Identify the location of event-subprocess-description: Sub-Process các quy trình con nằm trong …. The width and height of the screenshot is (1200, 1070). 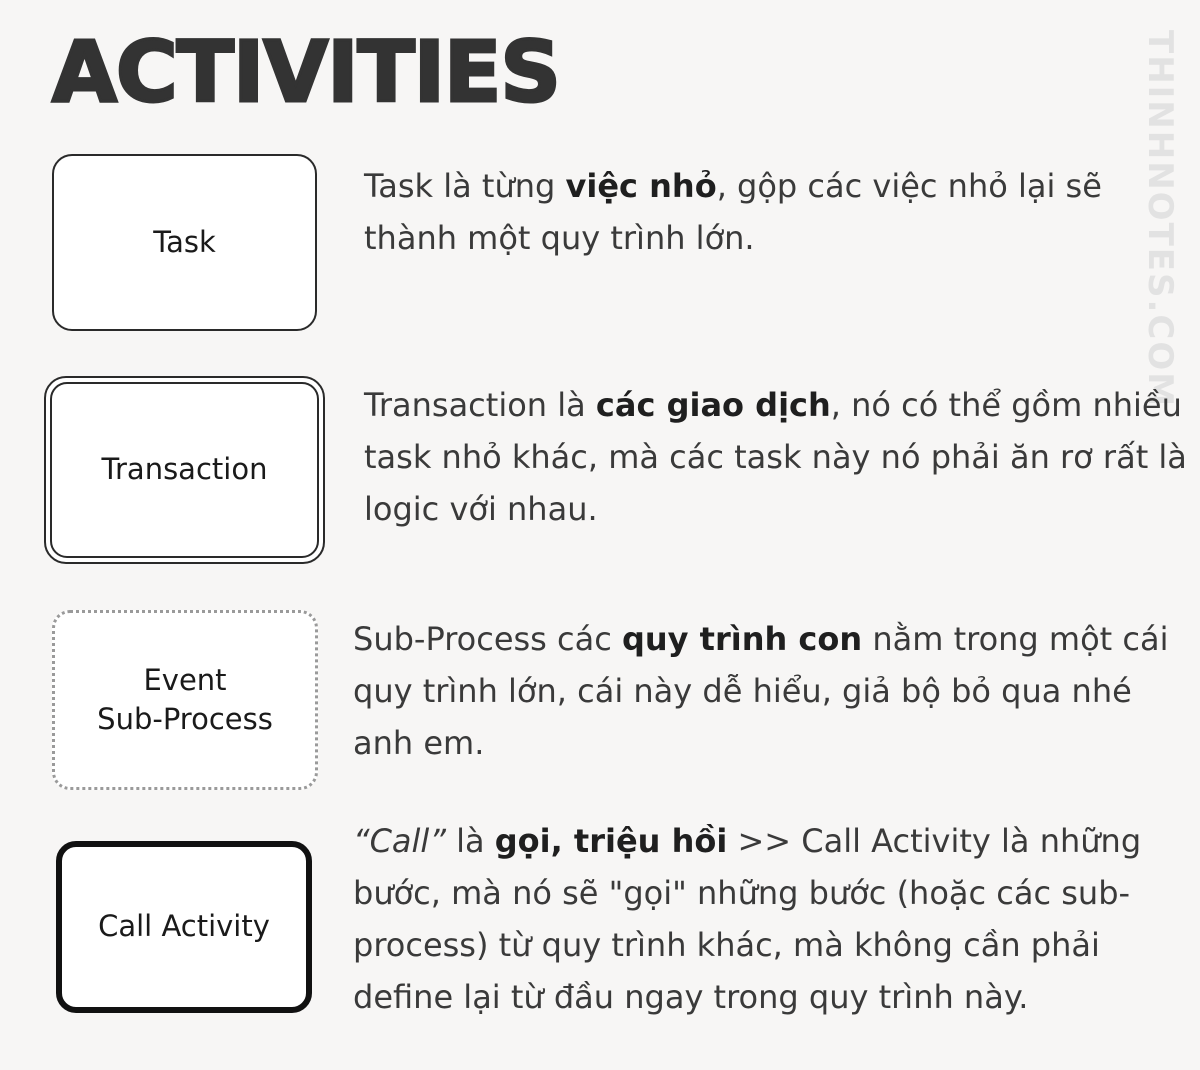
(768, 691).